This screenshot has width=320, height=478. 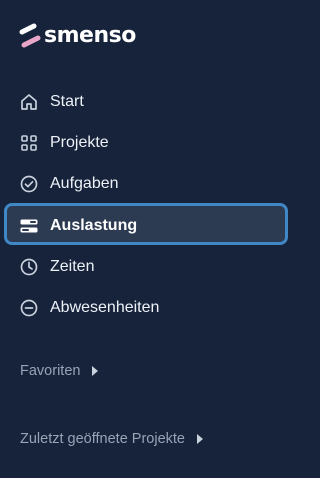 I want to click on favorites-label: Favoriten, so click(x=50, y=371).